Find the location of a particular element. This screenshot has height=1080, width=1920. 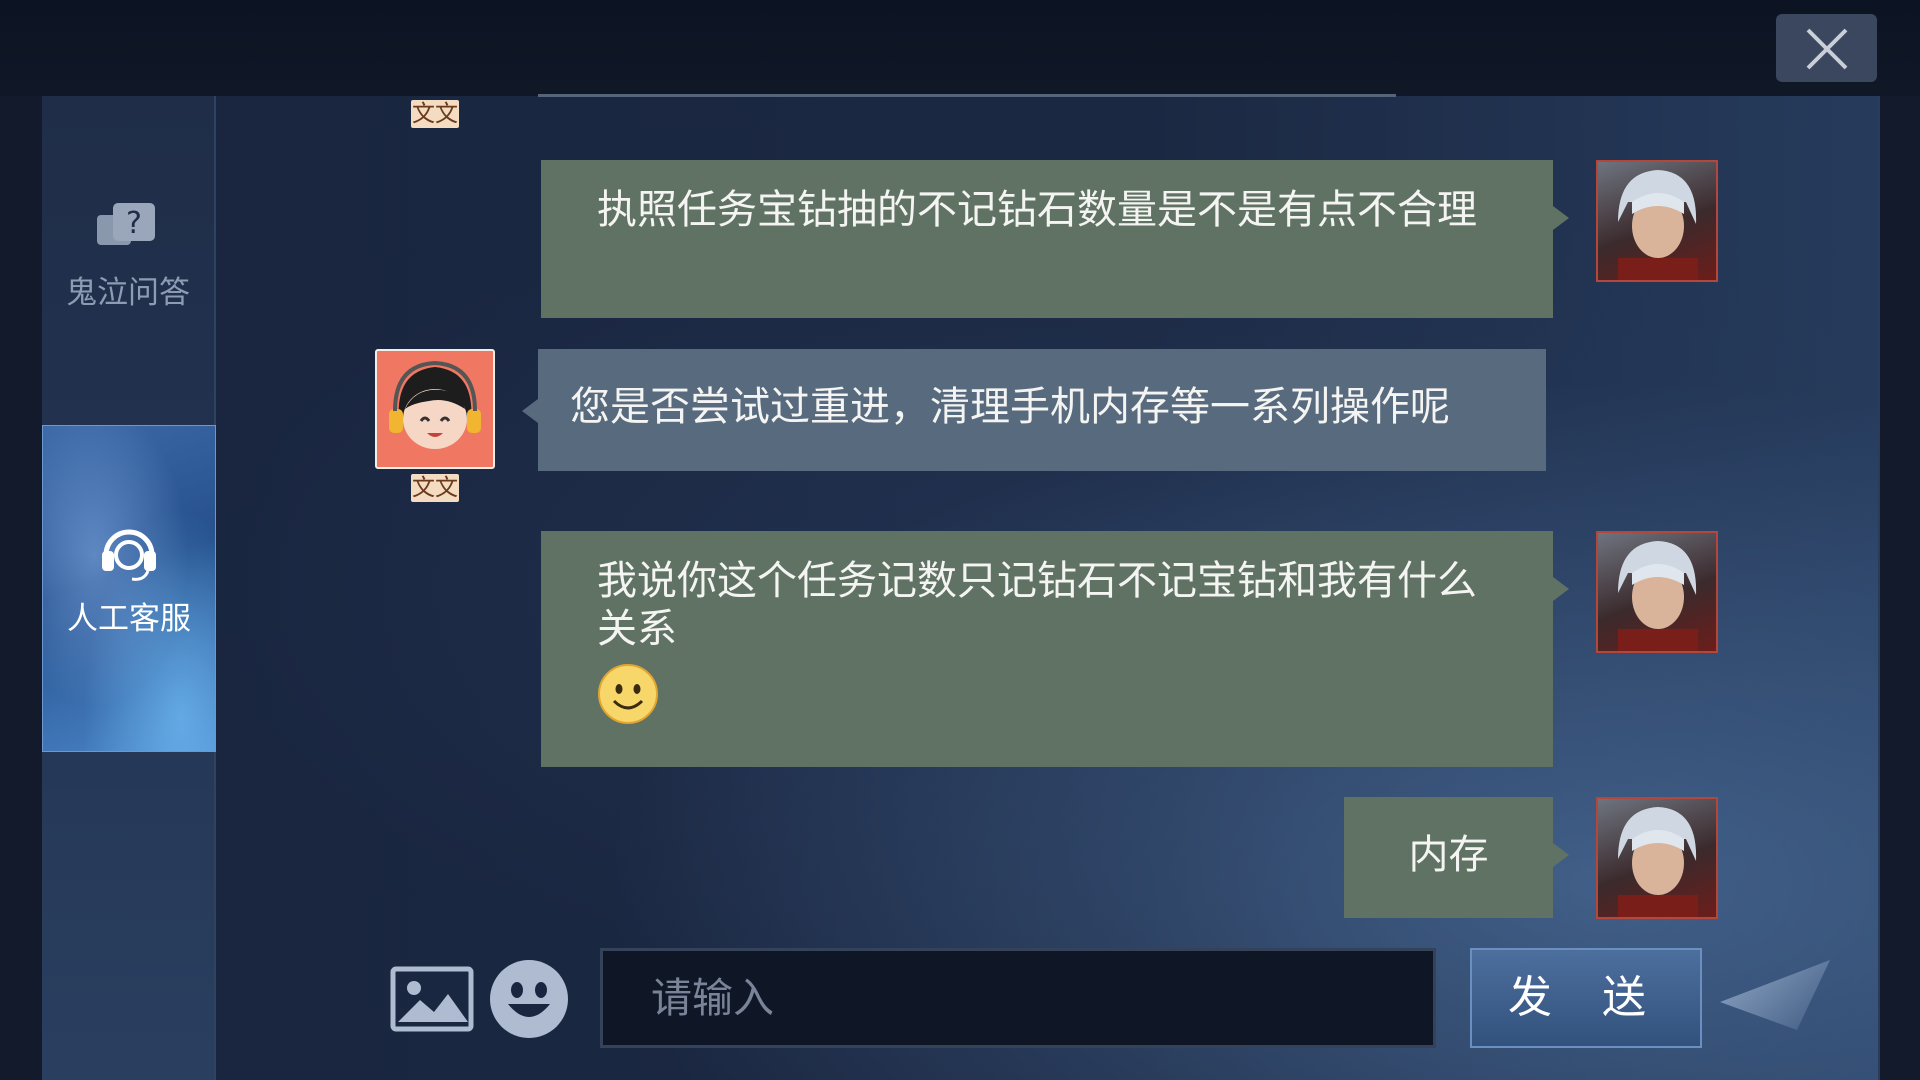

sidebar-item-faq: ? 鬼泣问答 is located at coordinates (128, 260).